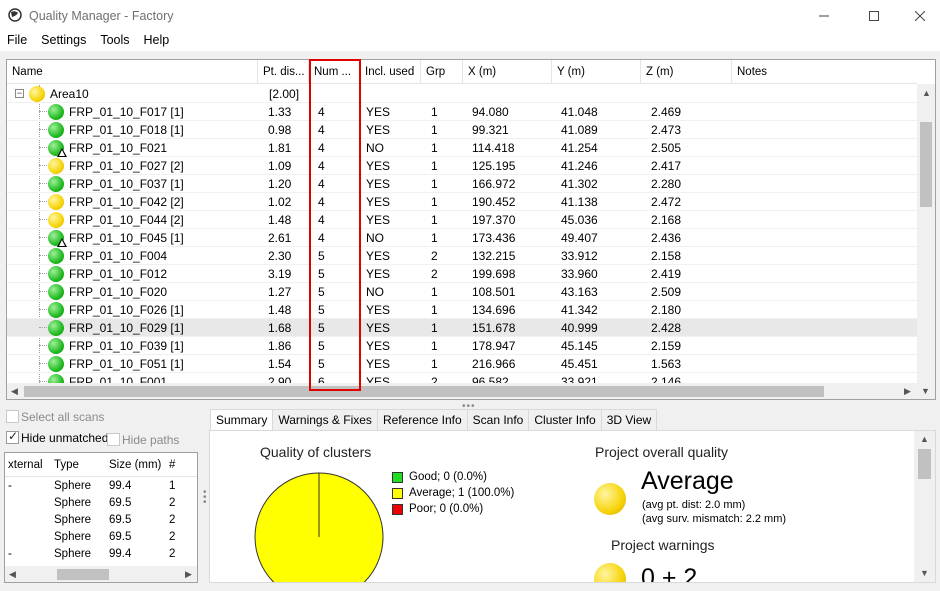  What do you see at coordinates (422, 419) in the screenshot?
I see `tab-reference-info: Reference Info` at bounding box center [422, 419].